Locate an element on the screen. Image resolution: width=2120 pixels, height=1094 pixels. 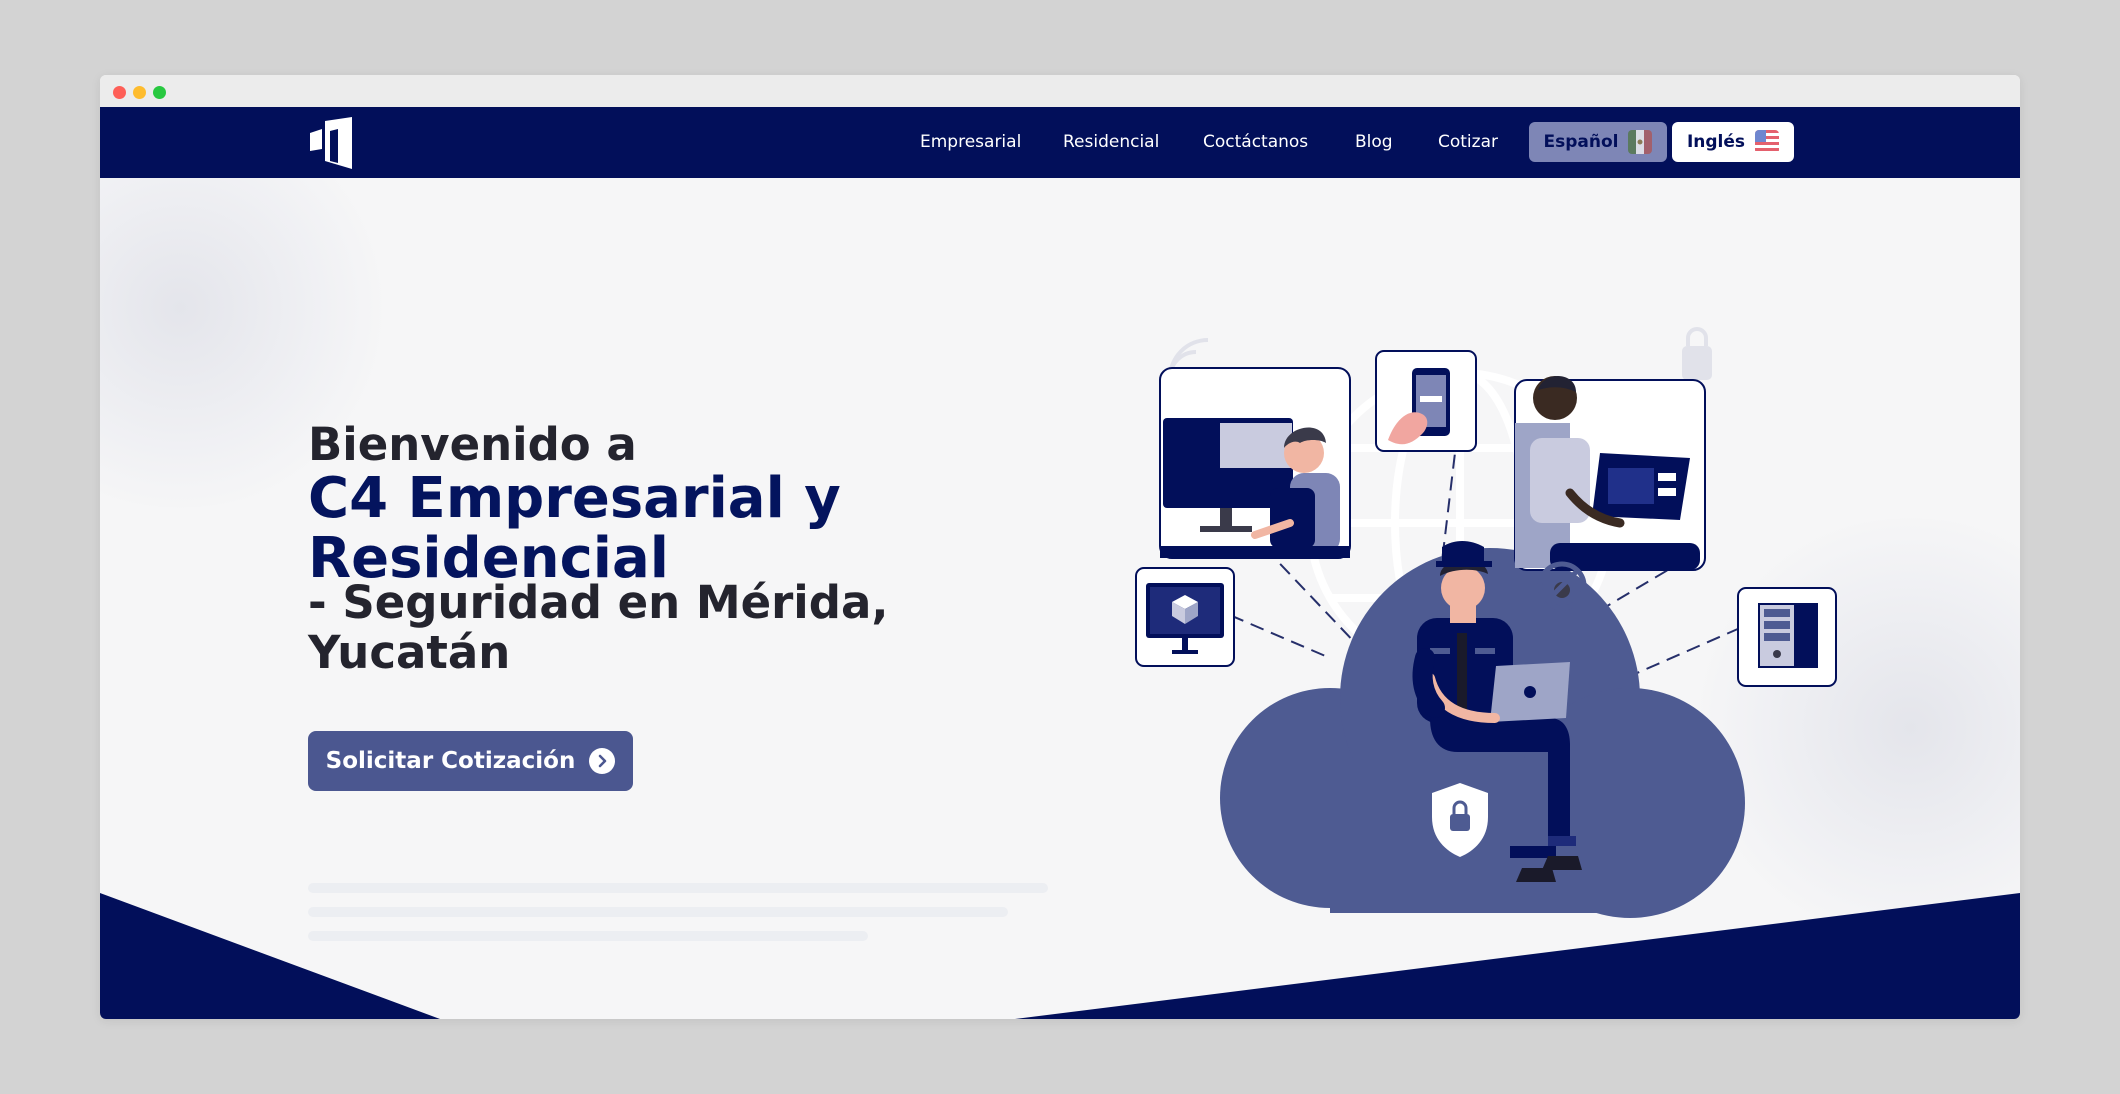
window-titlebar is located at coordinates (1060, 91).